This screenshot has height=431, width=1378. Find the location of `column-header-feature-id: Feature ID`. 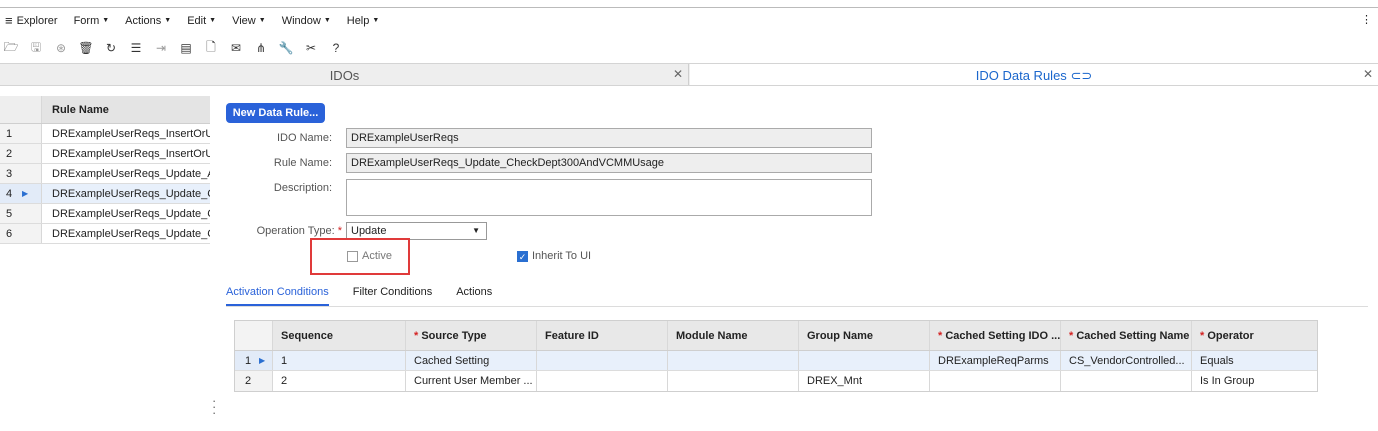

column-header-feature-id: Feature ID is located at coordinates (602, 335).